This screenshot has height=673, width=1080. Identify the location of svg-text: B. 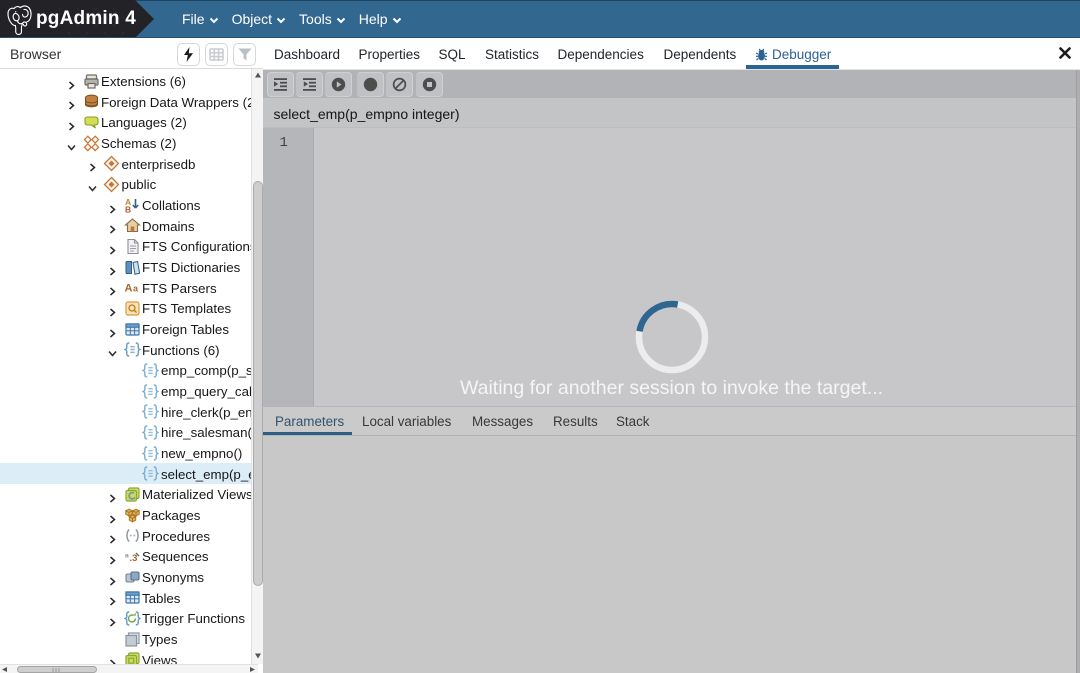
(128, 209).